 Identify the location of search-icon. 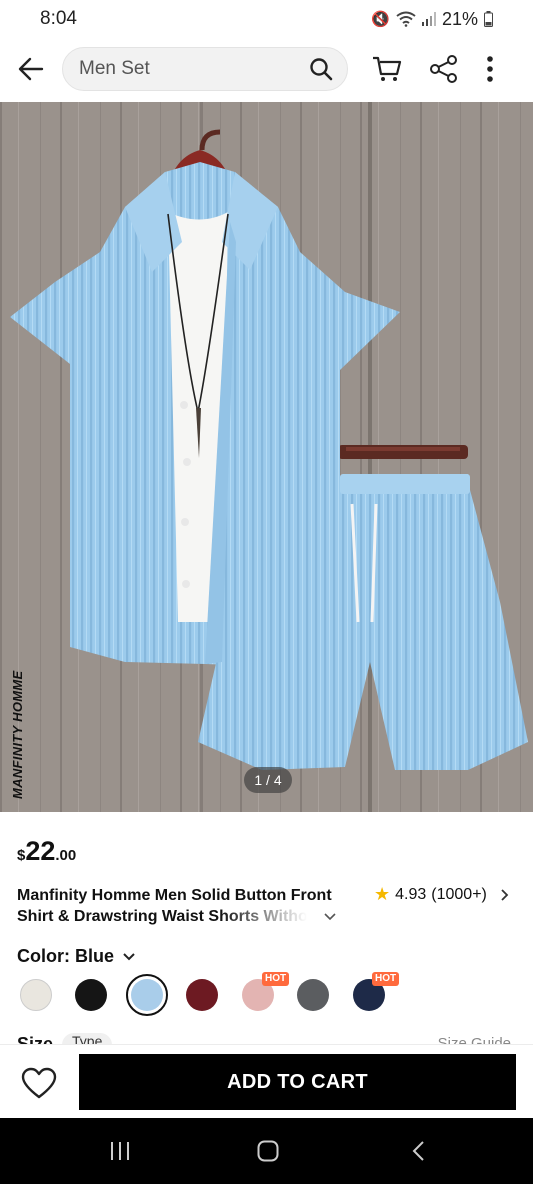
(321, 69).